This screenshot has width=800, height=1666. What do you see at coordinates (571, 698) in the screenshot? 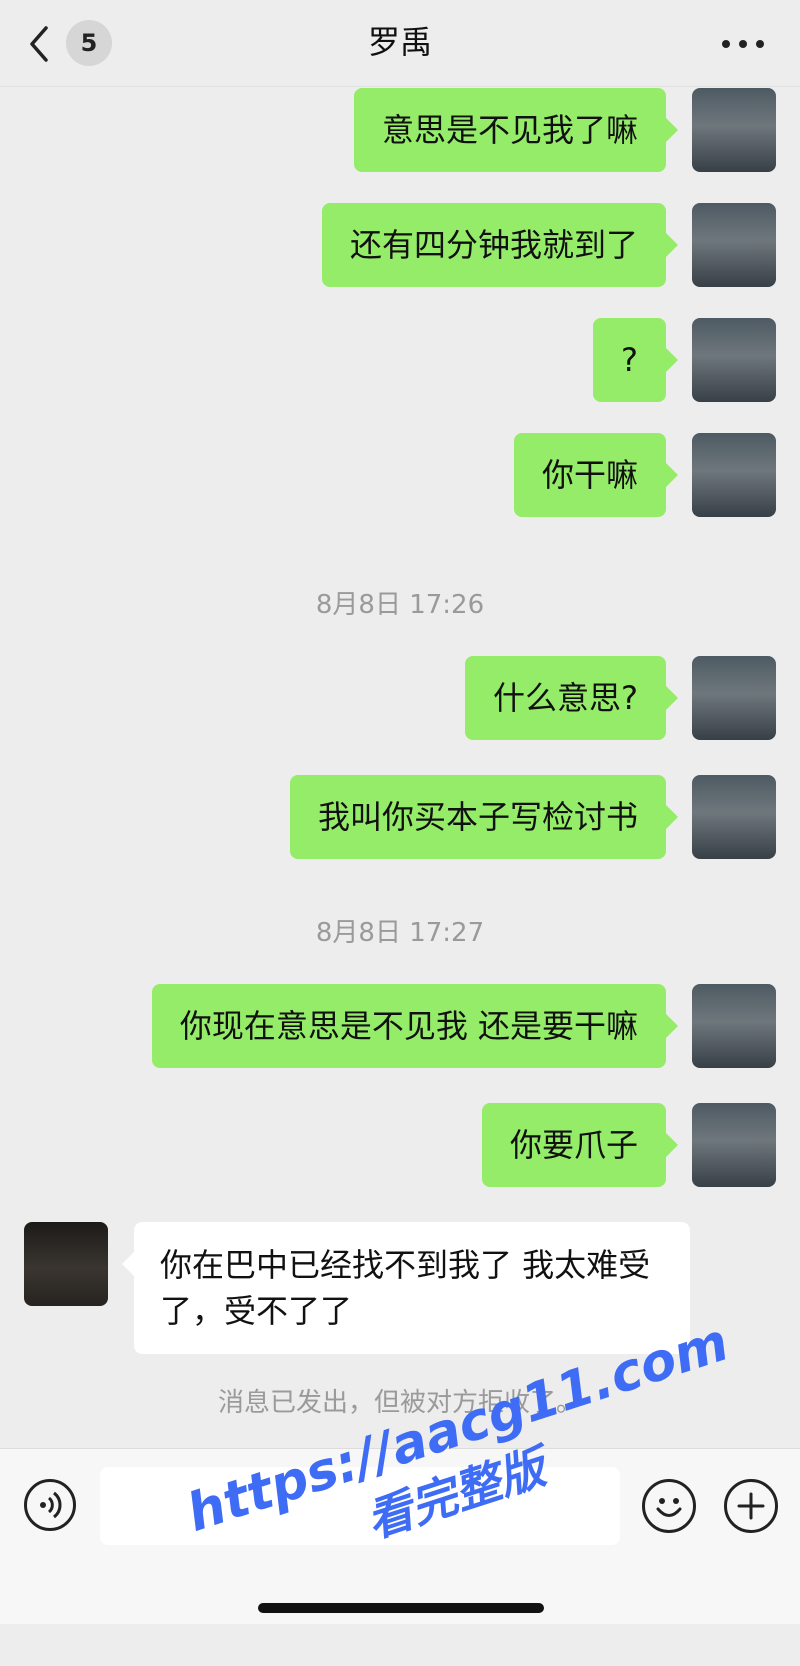
I see `my-message-bubble: 什么意思?` at bounding box center [571, 698].